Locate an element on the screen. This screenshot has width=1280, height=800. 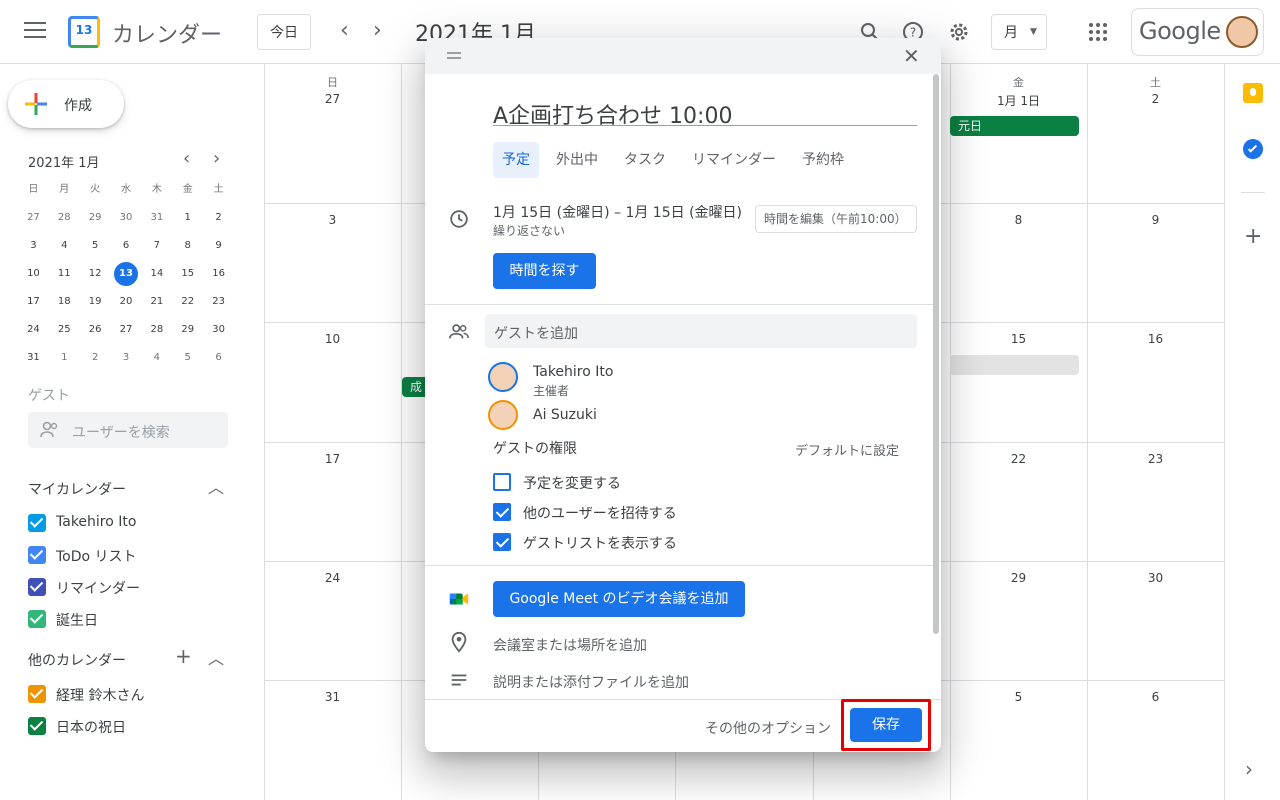
collapse-other-calendars-icon: ︿ is located at coordinates (216, 657).